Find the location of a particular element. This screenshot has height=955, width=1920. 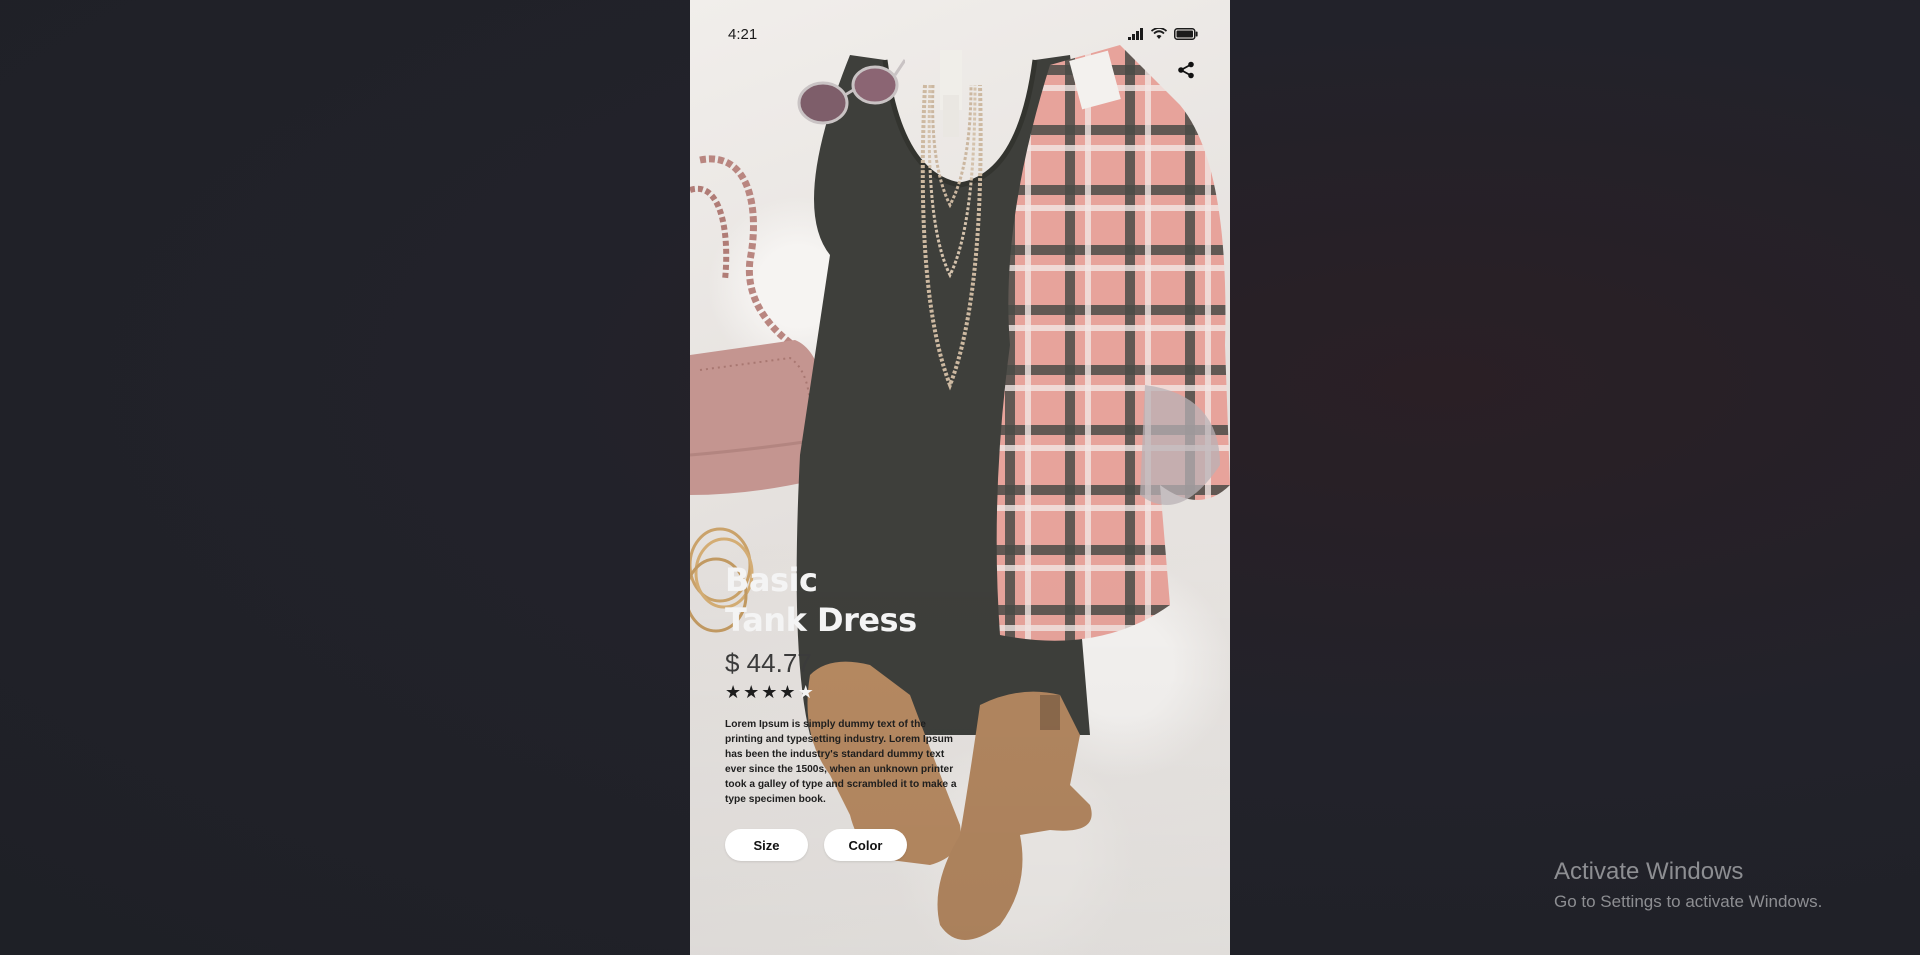

product-price: $ 44.77 is located at coordinates (768, 663).